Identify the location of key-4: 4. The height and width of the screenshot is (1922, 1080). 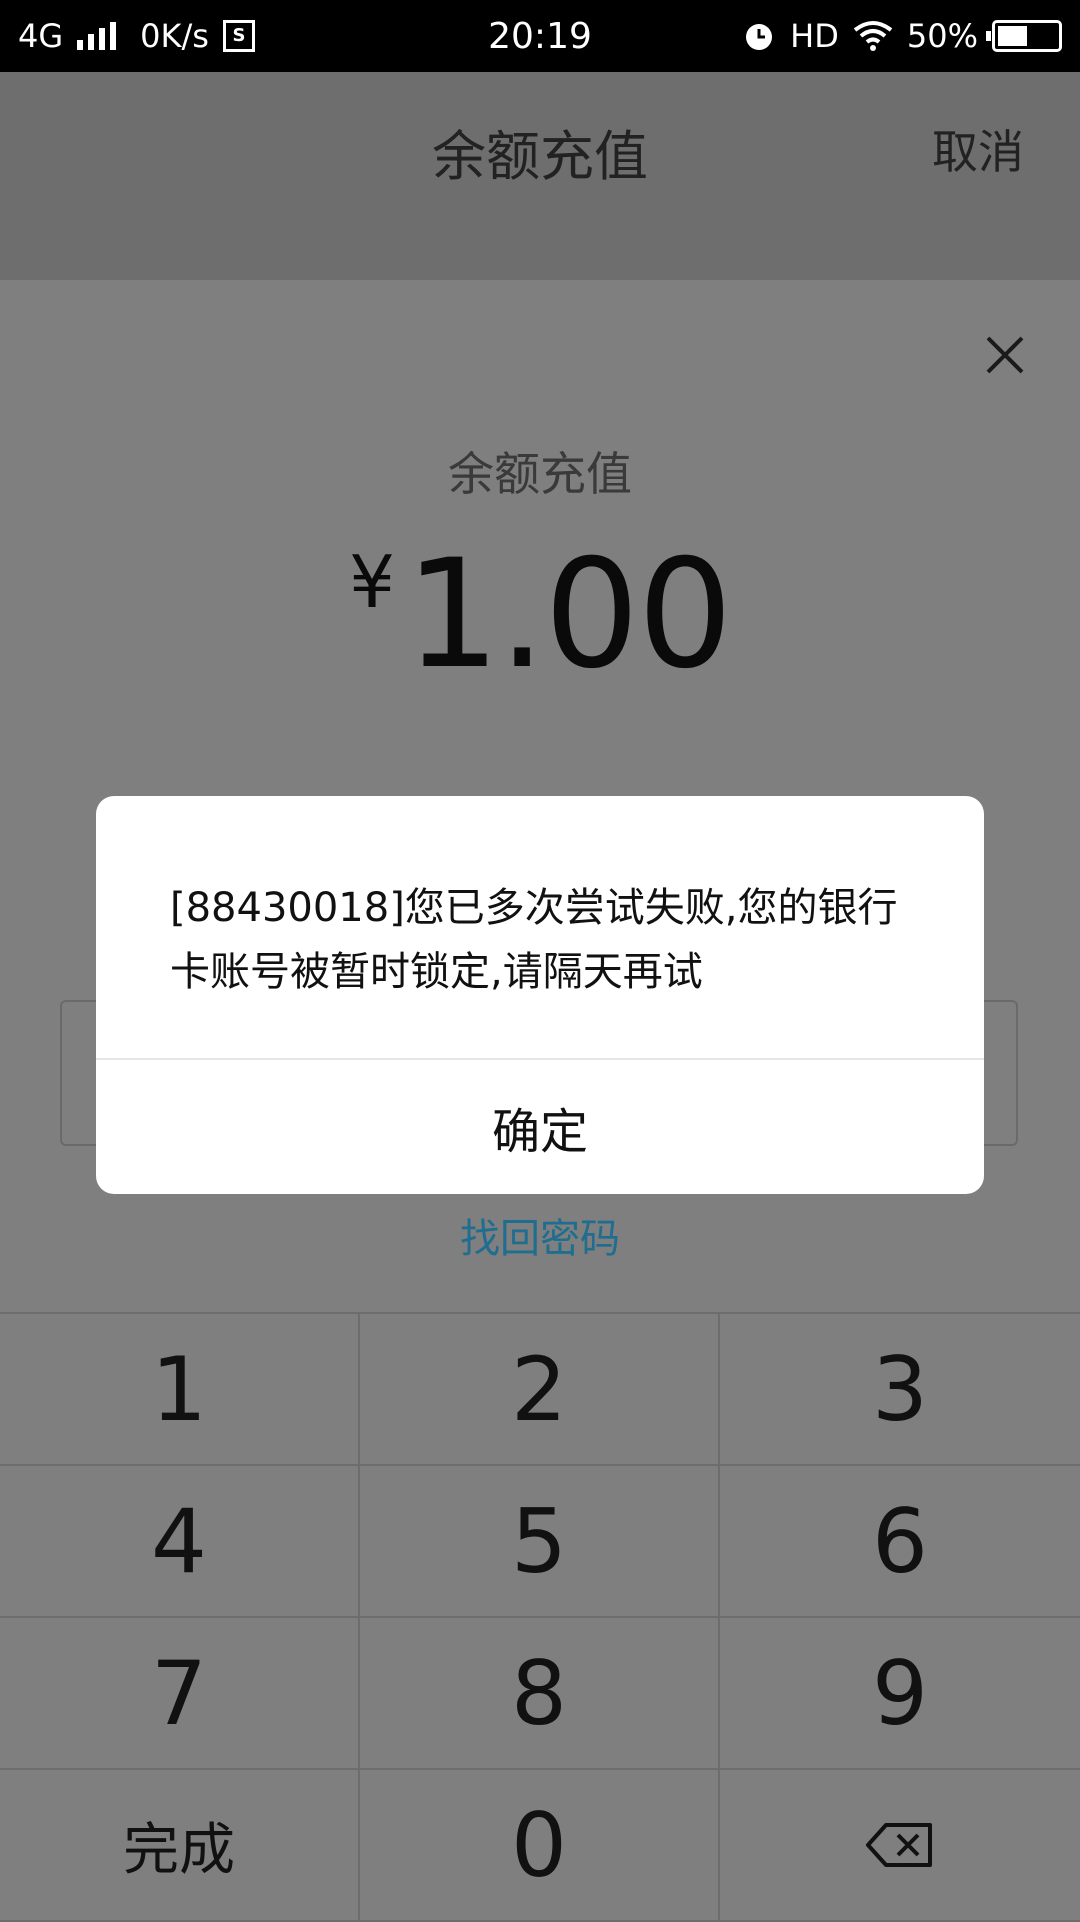
(180, 1542).